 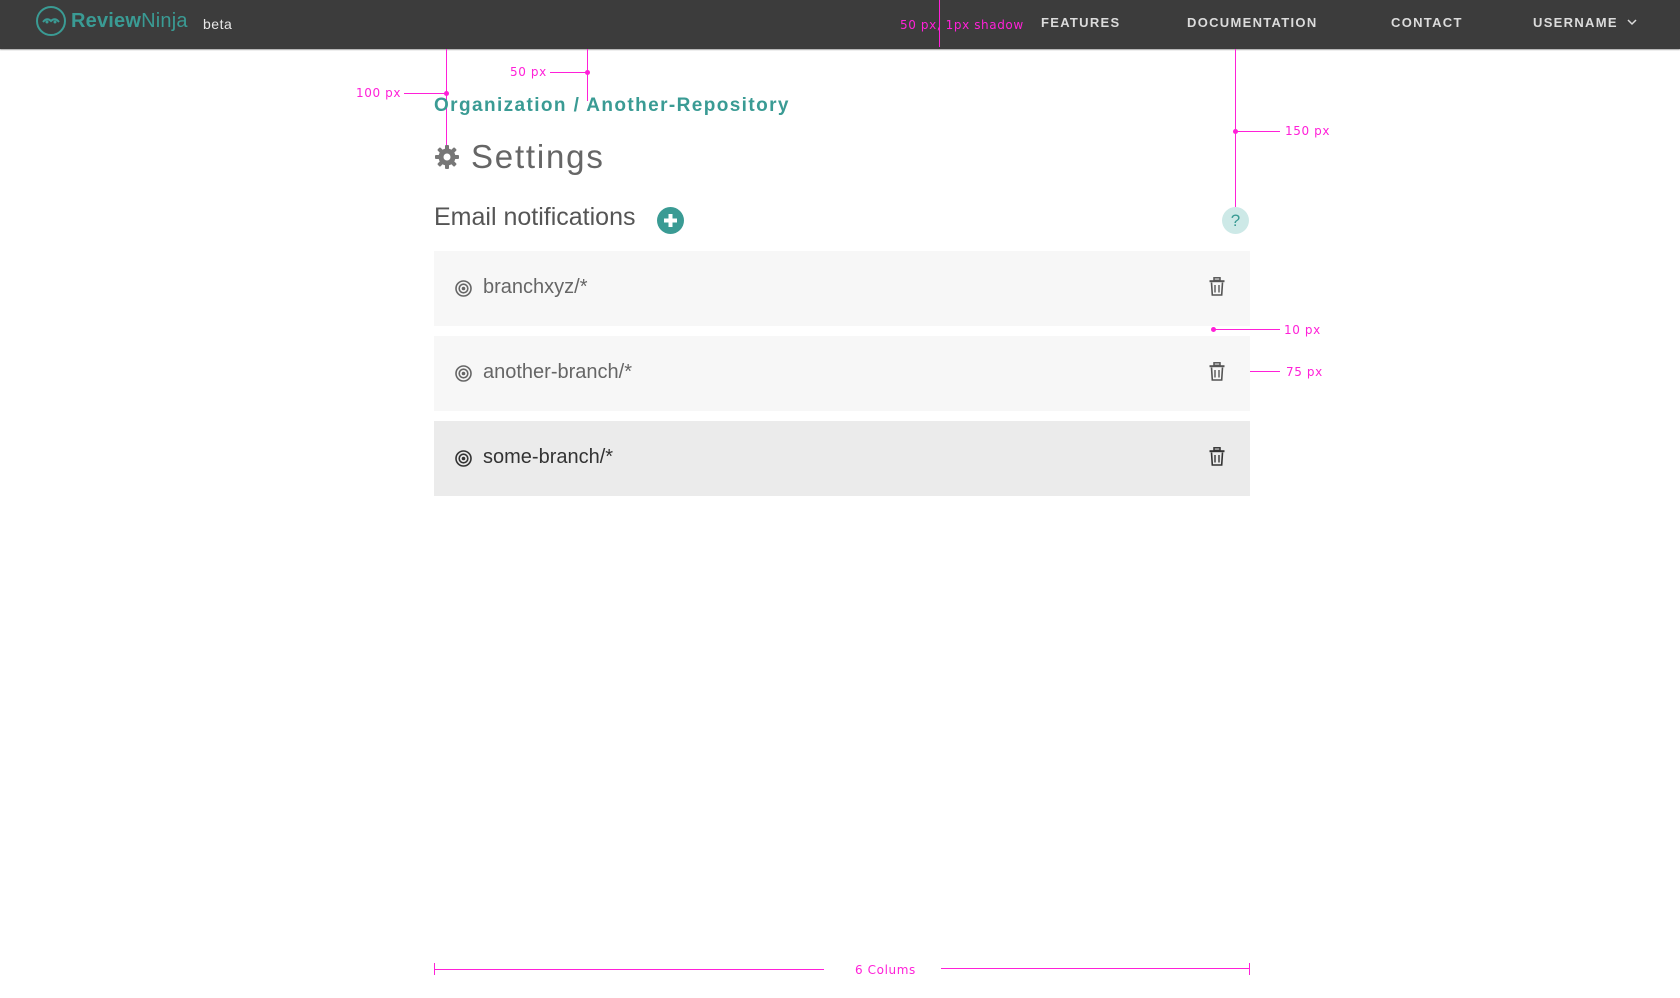 I want to click on notification-branch-label: another-branch/*, so click(x=557, y=372).